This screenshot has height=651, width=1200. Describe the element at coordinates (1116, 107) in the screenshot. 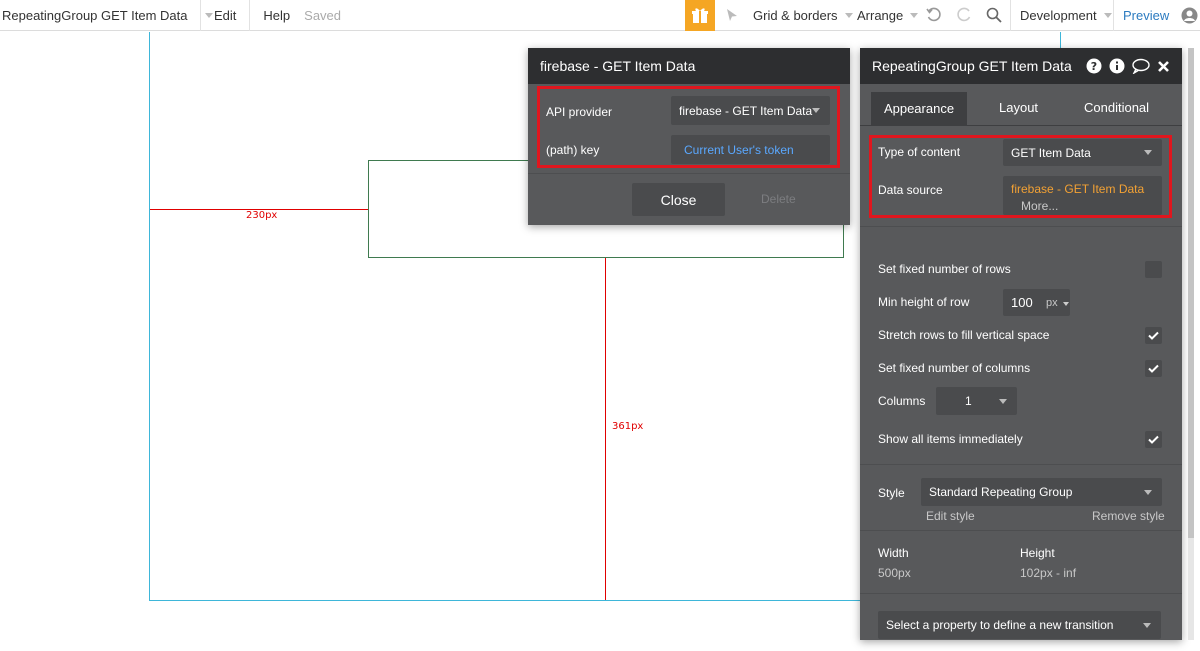

I see `tab-conditional: Conditional` at that location.